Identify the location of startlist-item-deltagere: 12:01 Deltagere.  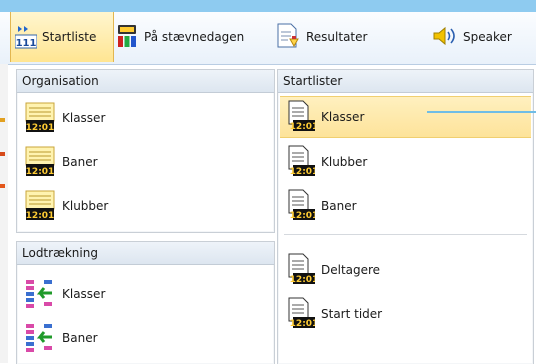
(405, 270).